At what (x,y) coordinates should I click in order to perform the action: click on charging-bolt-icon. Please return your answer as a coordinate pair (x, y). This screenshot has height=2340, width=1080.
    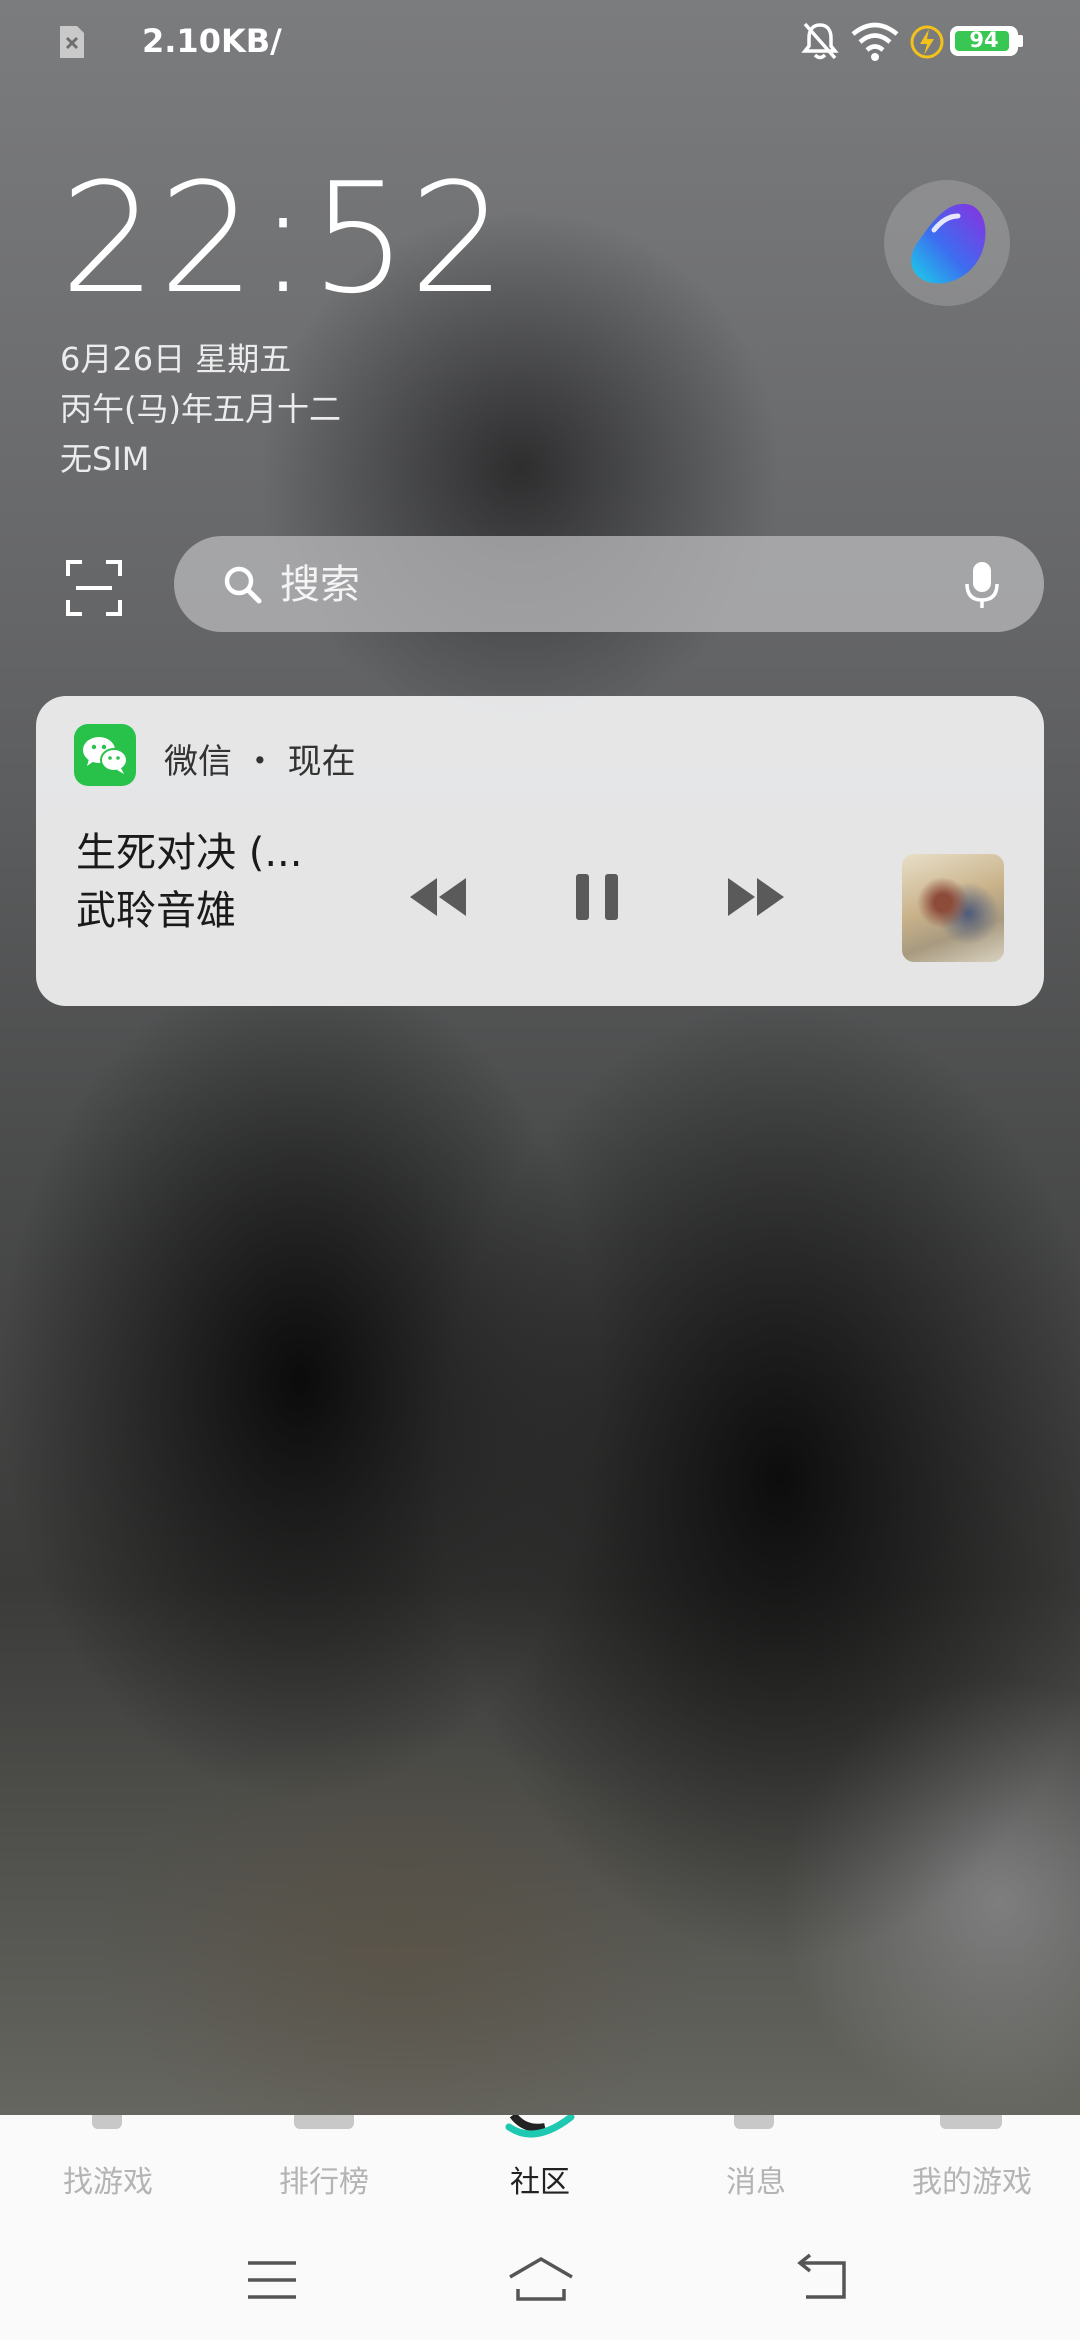
    Looking at the image, I should click on (927, 42).